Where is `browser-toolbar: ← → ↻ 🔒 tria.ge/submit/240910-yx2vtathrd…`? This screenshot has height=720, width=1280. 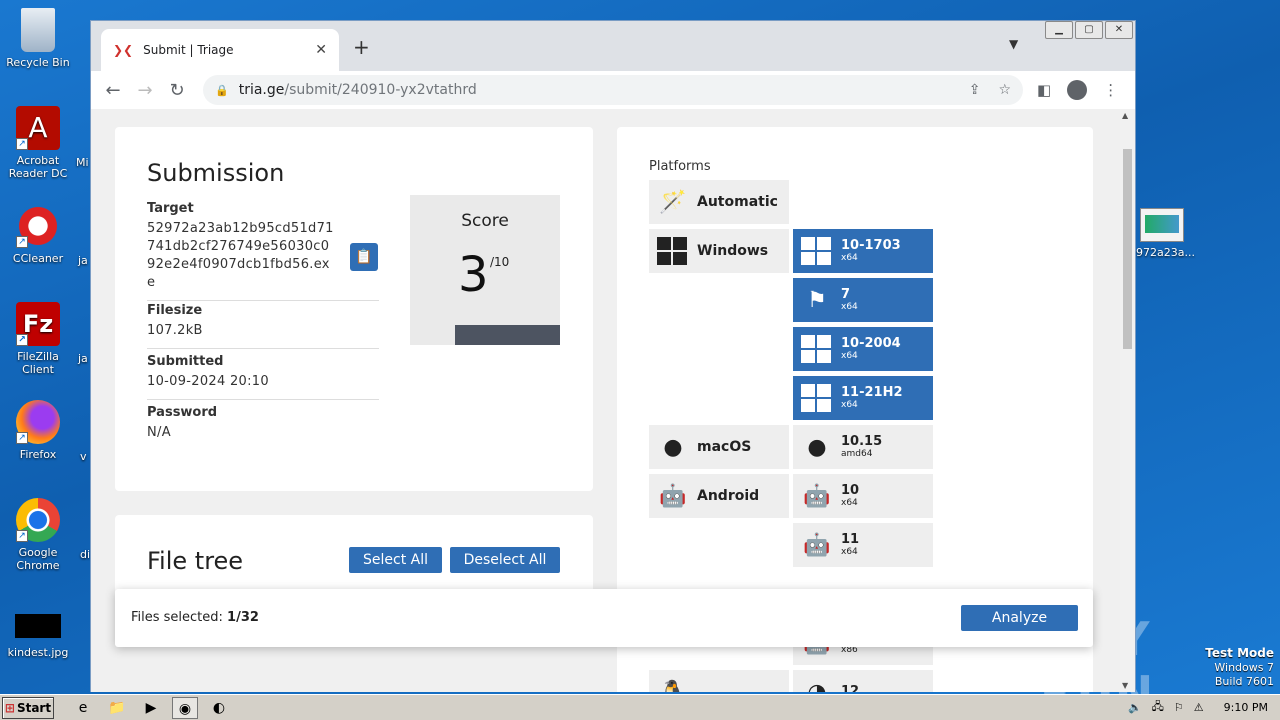
browser-toolbar: ← → ↻ 🔒 tria.ge/submit/240910-yx2vtathrd… is located at coordinates (613, 90).